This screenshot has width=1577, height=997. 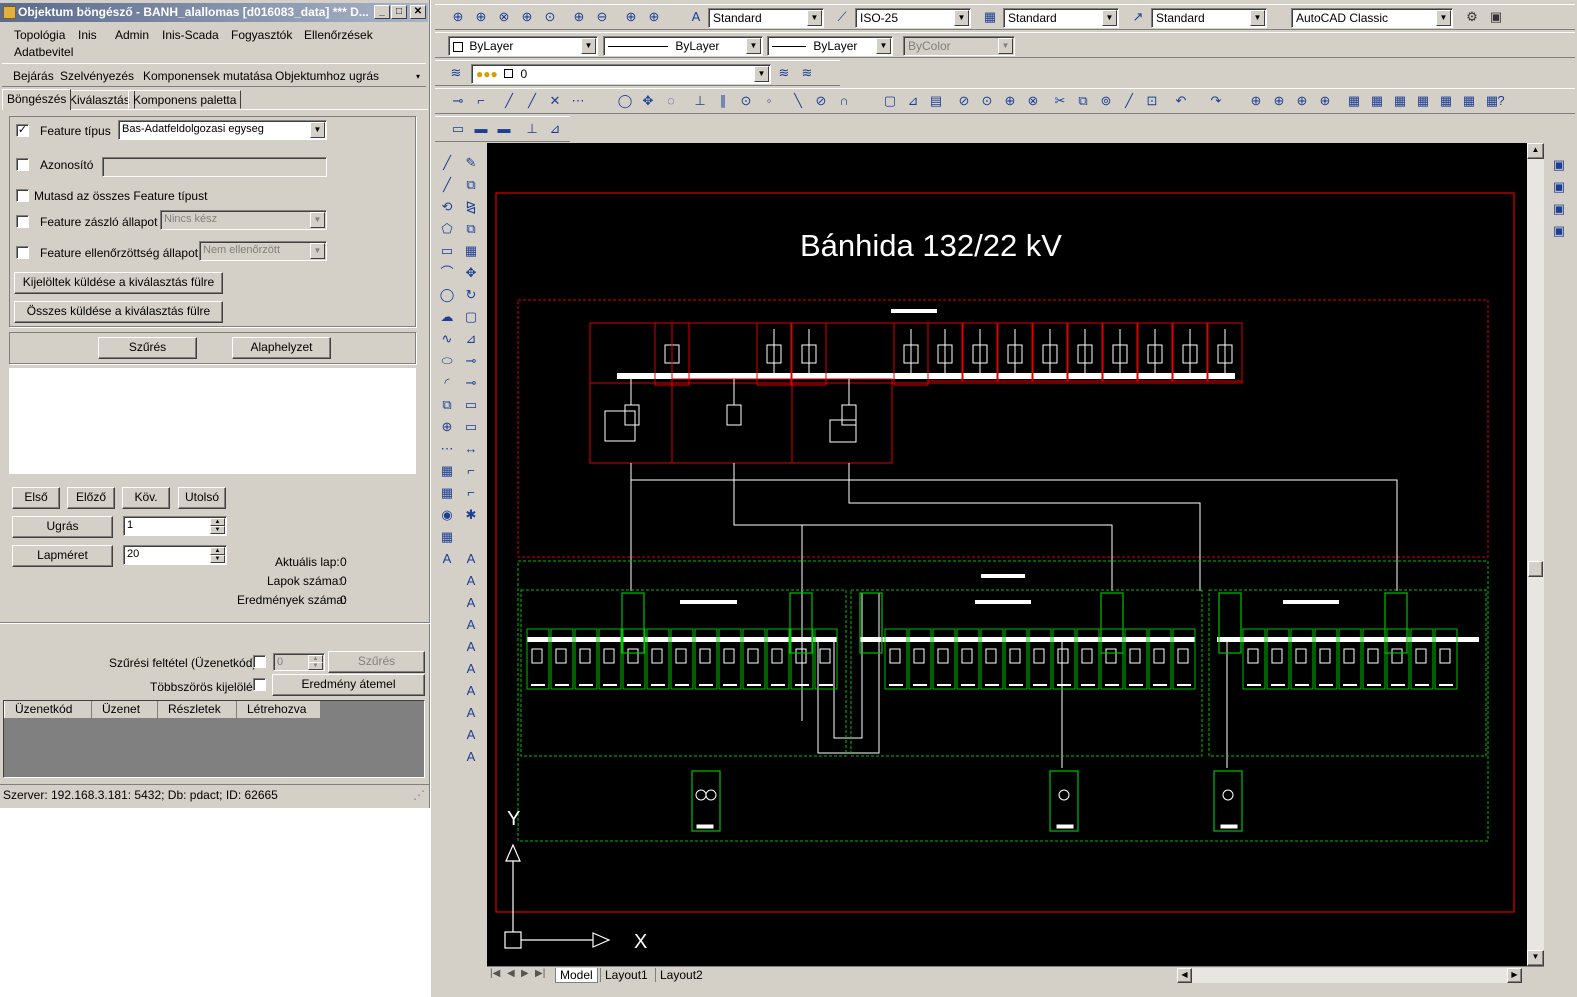 I want to click on scroll-thumb, so click(x=1535, y=569).